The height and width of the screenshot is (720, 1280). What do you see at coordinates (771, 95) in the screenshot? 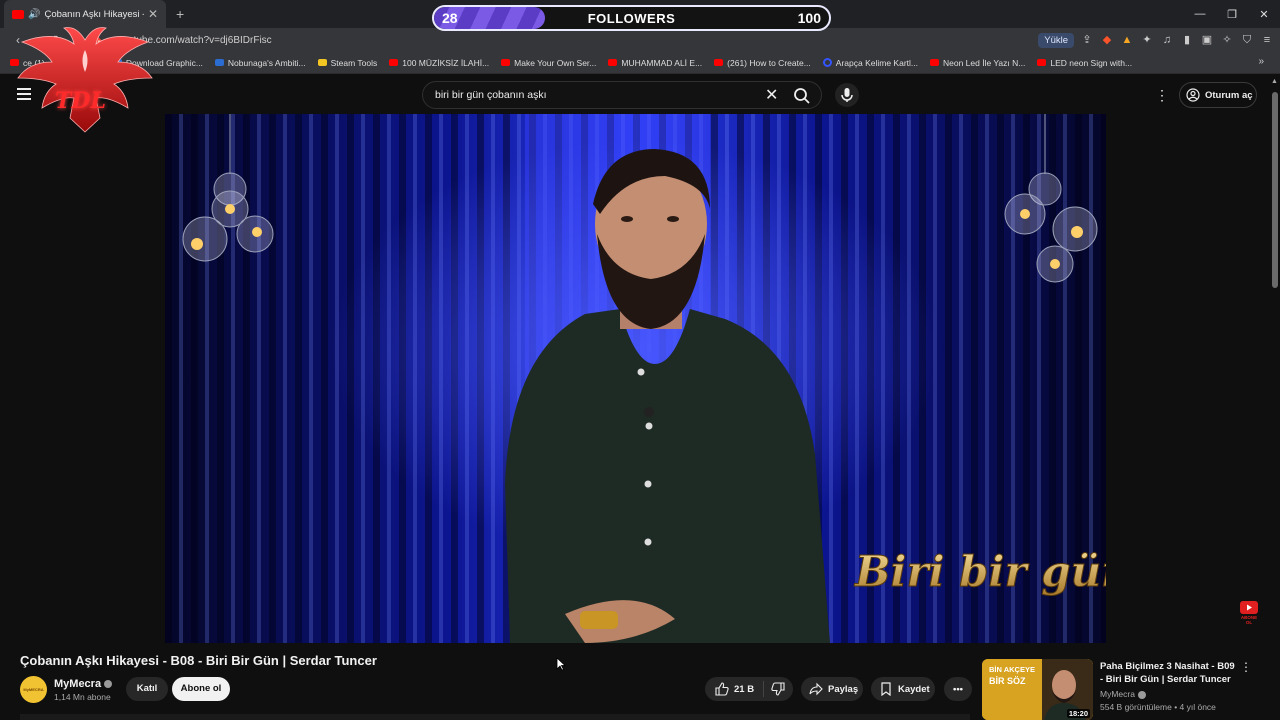
I see `clear-search-icon: ✕` at bounding box center [771, 95].